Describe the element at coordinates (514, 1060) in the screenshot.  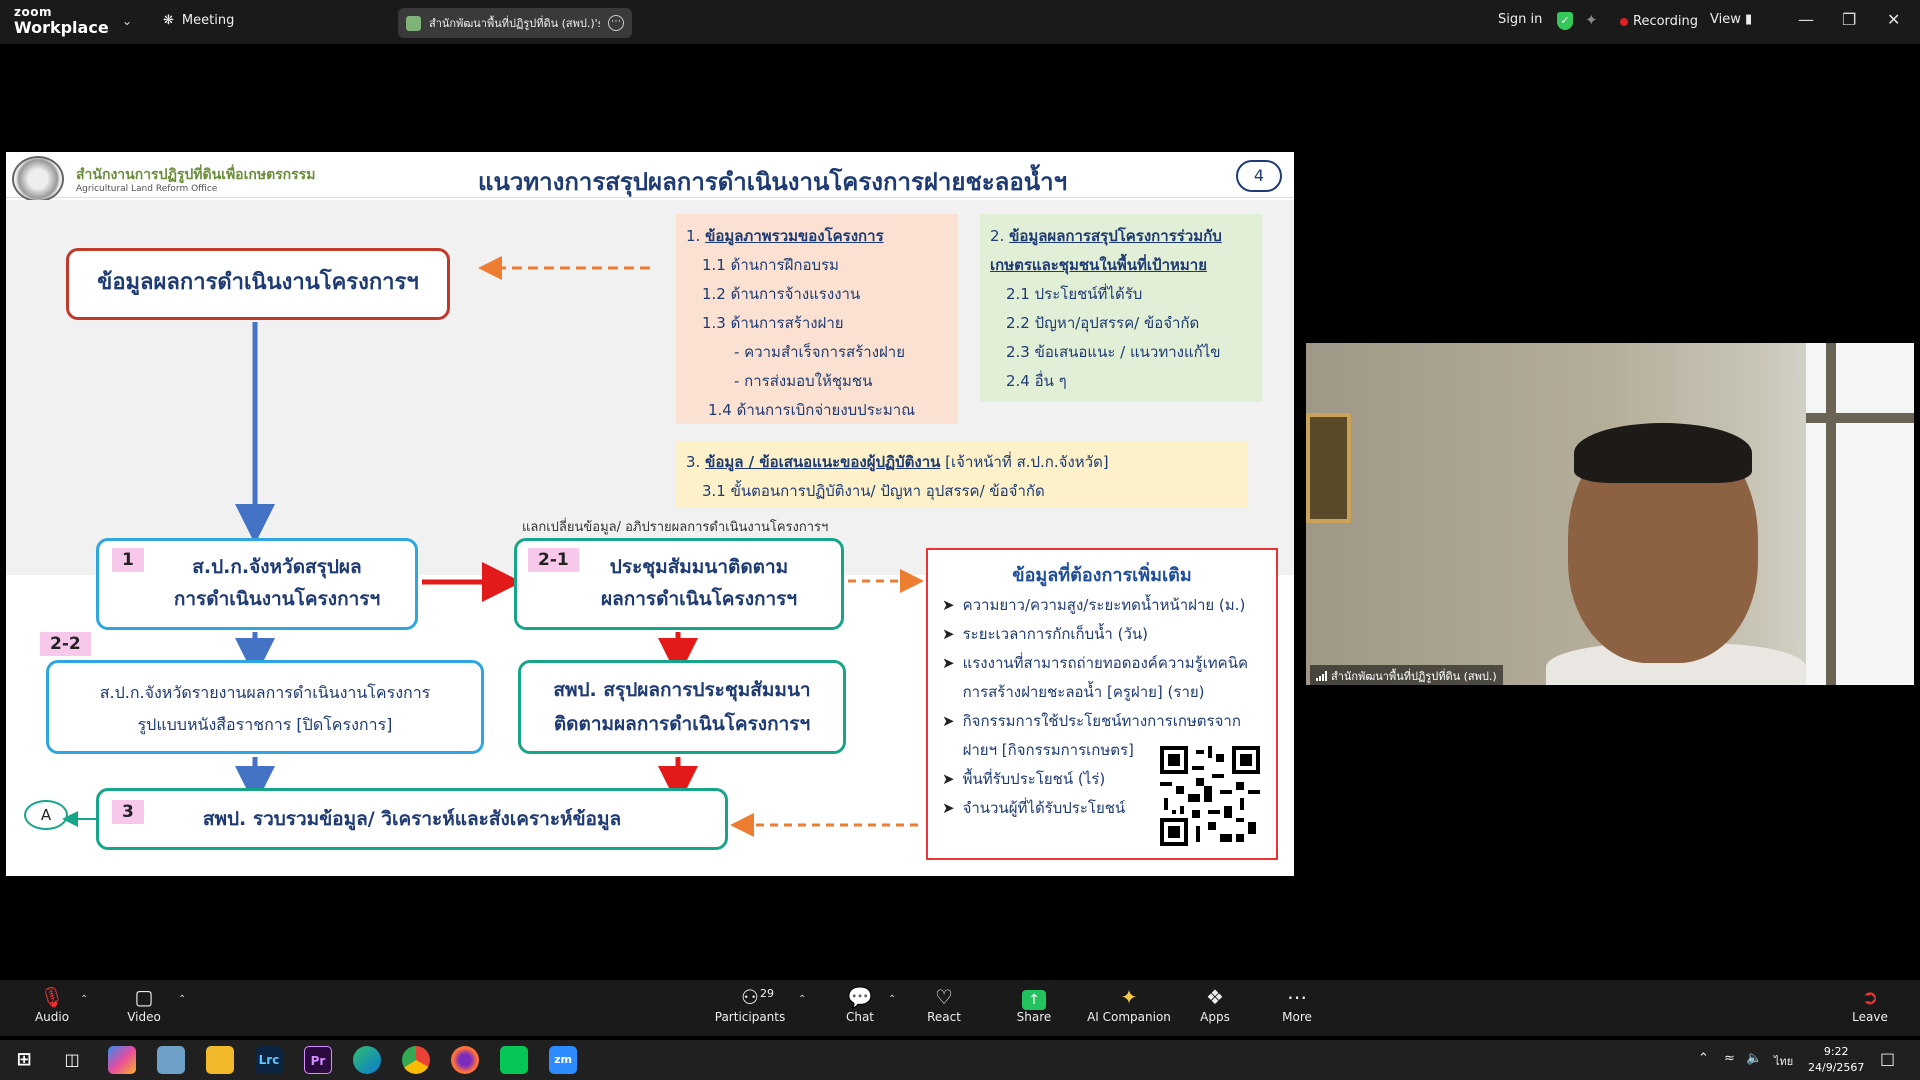
I see `line-app-icon` at that location.